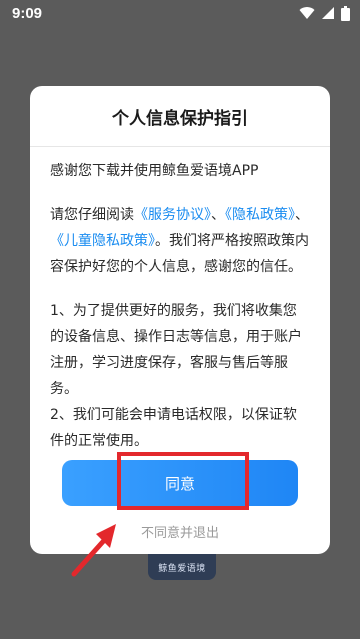 This screenshot has height=639, width=360. I want to click on signal-icon, so click(328, 13).